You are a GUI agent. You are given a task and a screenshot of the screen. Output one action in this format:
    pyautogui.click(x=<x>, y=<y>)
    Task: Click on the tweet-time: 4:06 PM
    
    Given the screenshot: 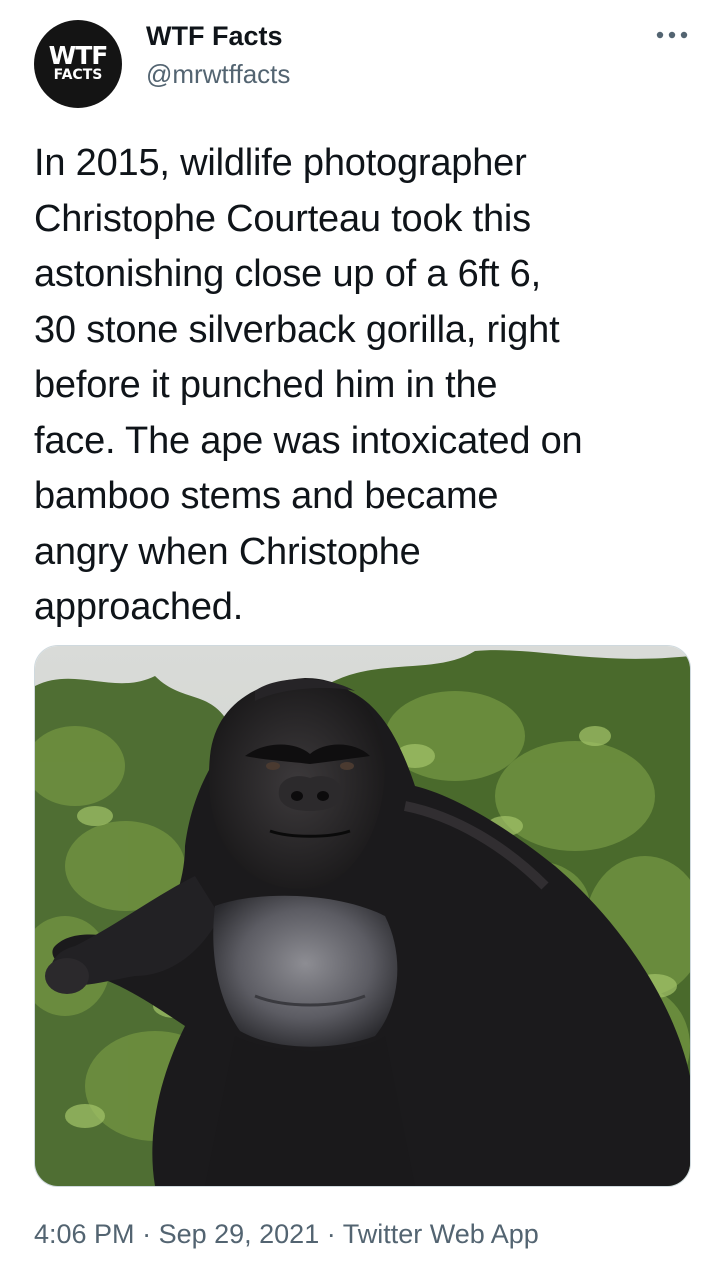 What is the action you would take?
    pyautogui.click(x=84, y=1234)
    